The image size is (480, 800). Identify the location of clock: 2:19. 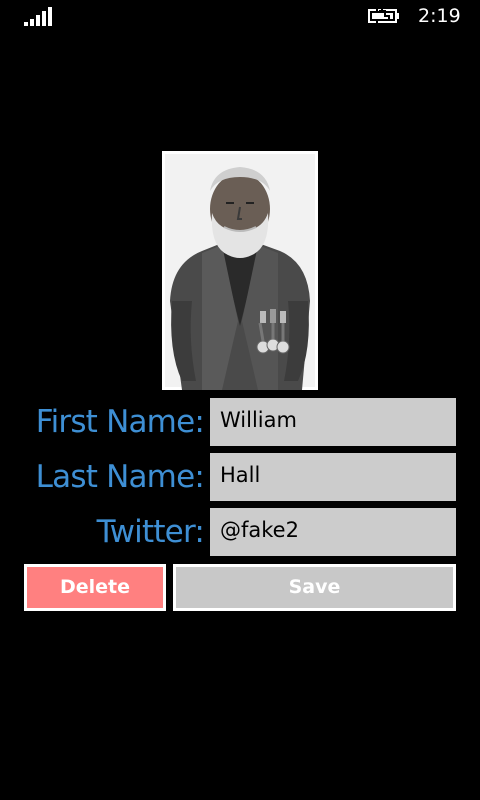
(439, 16).